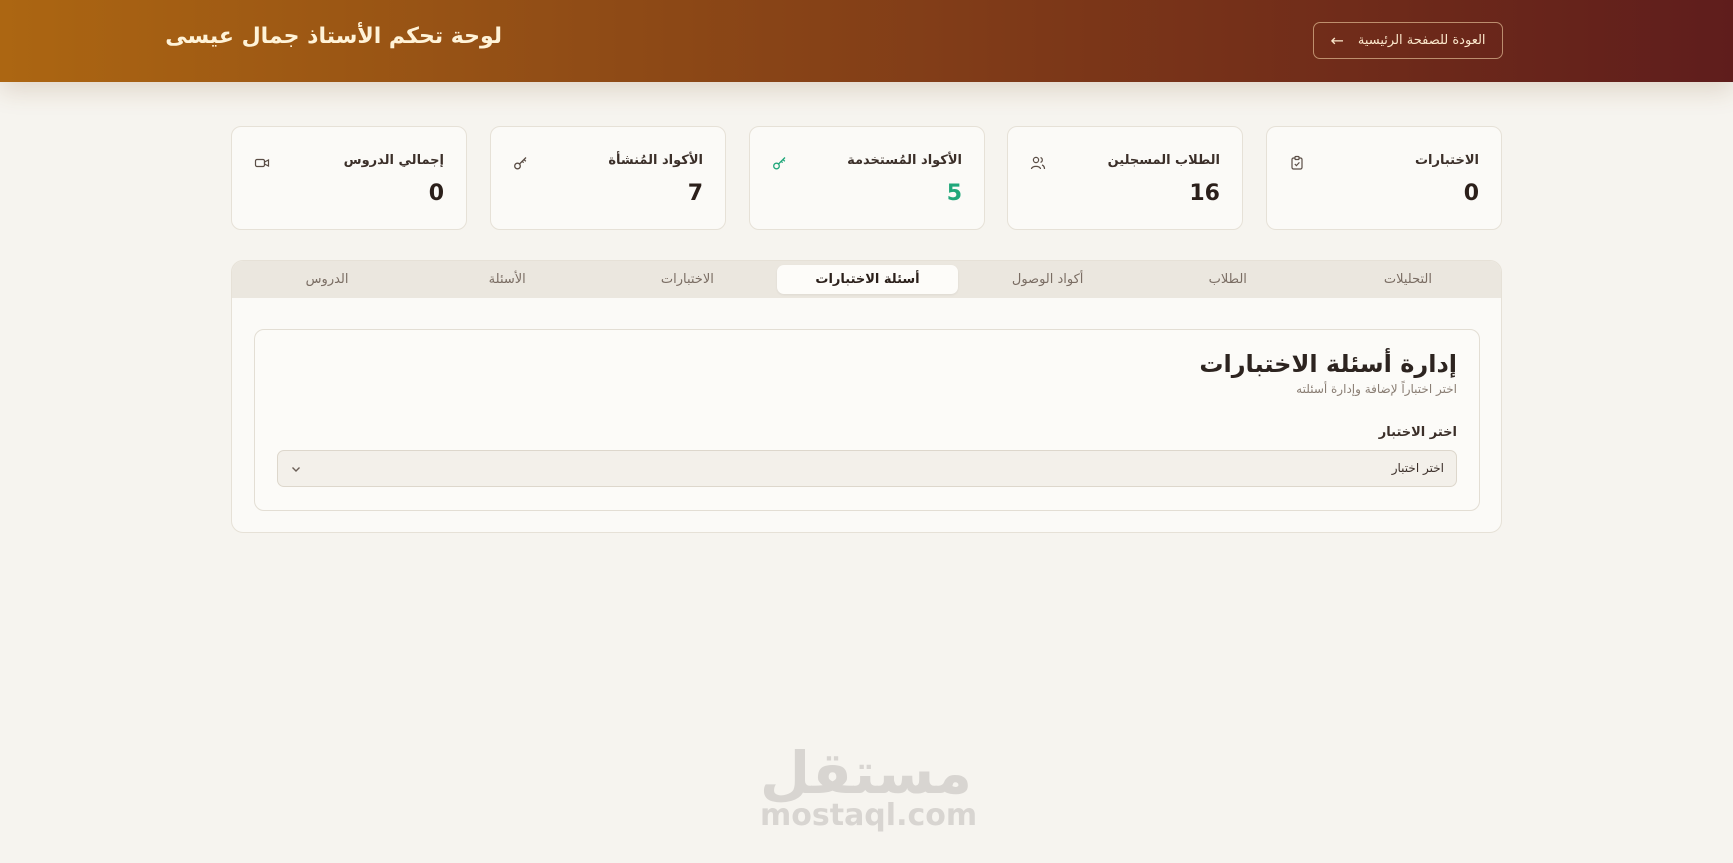  What do you see at coordinates (1204, 193) in the screenshot?
I see `stat-value: 16` at bounding box center [1204, 193].